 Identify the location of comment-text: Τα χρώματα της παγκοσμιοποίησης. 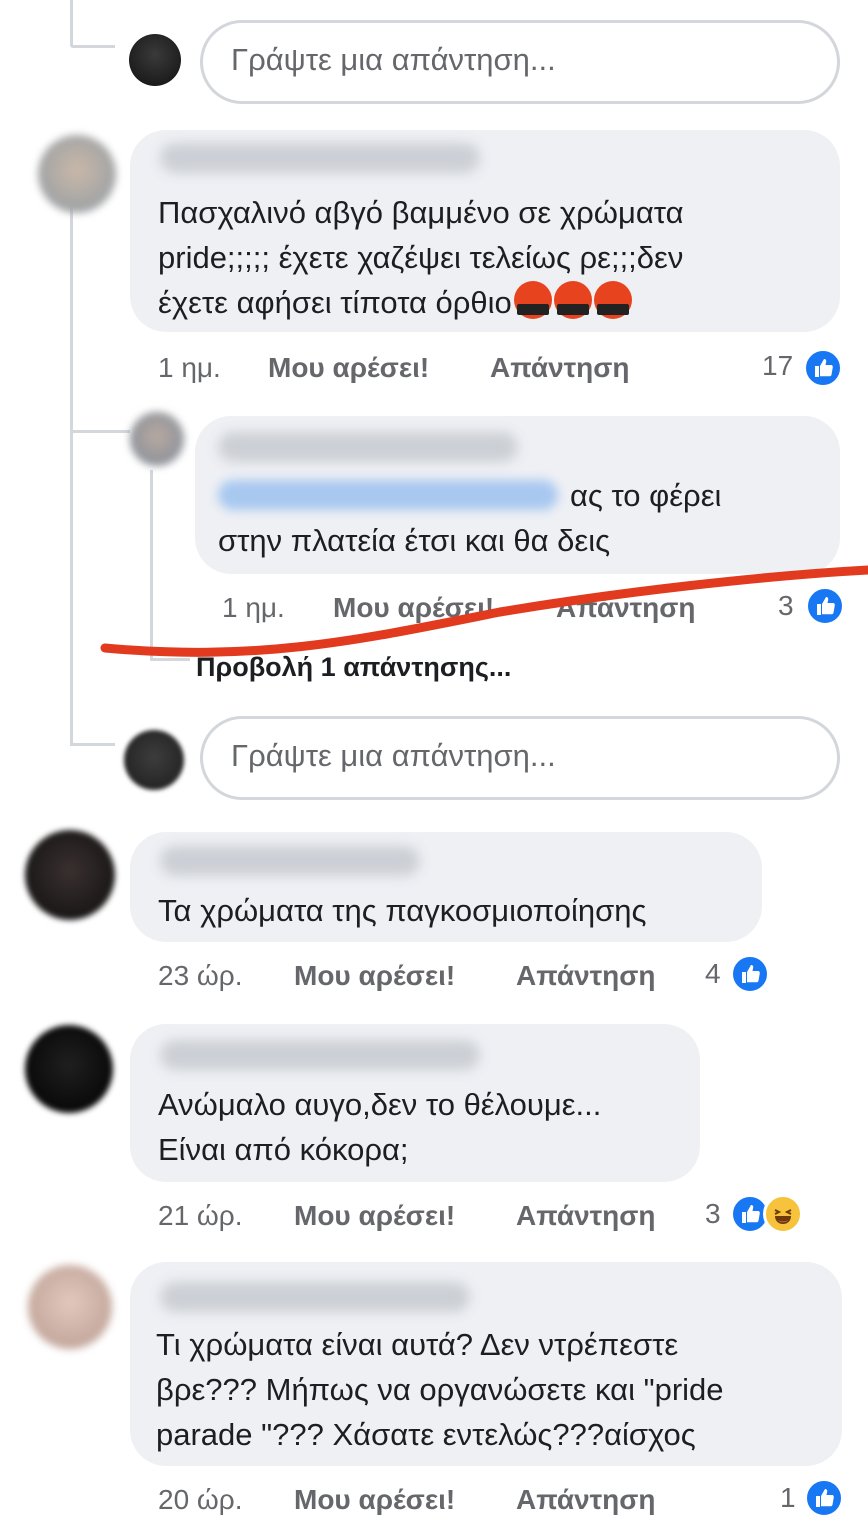
(402, 910).